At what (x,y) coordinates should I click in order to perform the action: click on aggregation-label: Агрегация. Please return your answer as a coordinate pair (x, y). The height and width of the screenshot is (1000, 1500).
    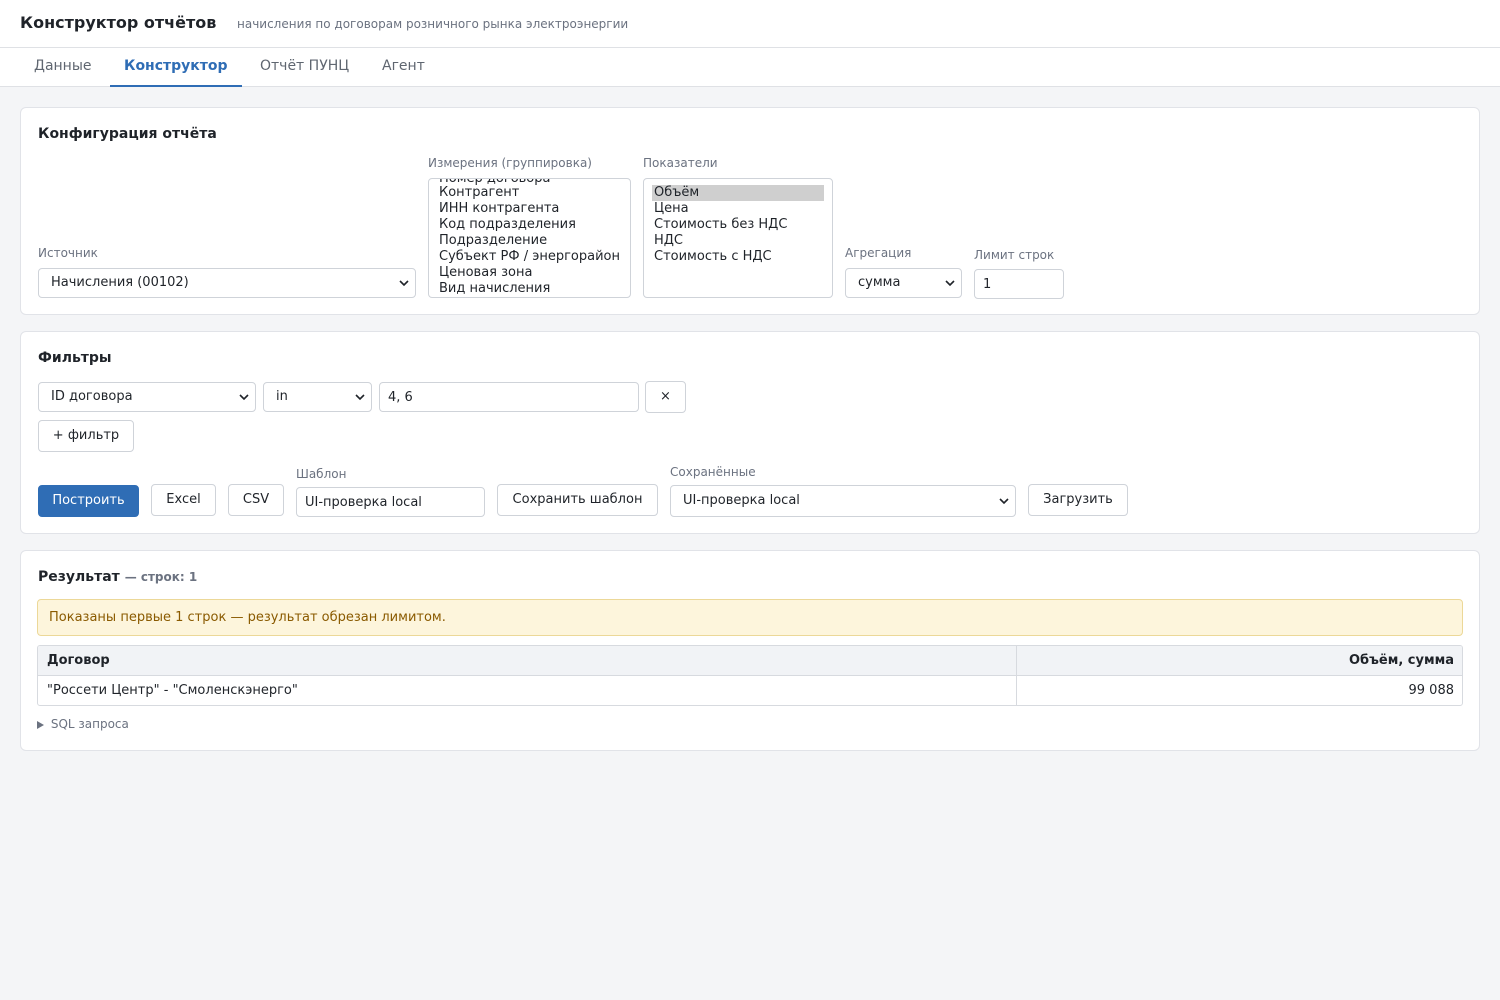
    Looking at the image, I should click on (878, 253).